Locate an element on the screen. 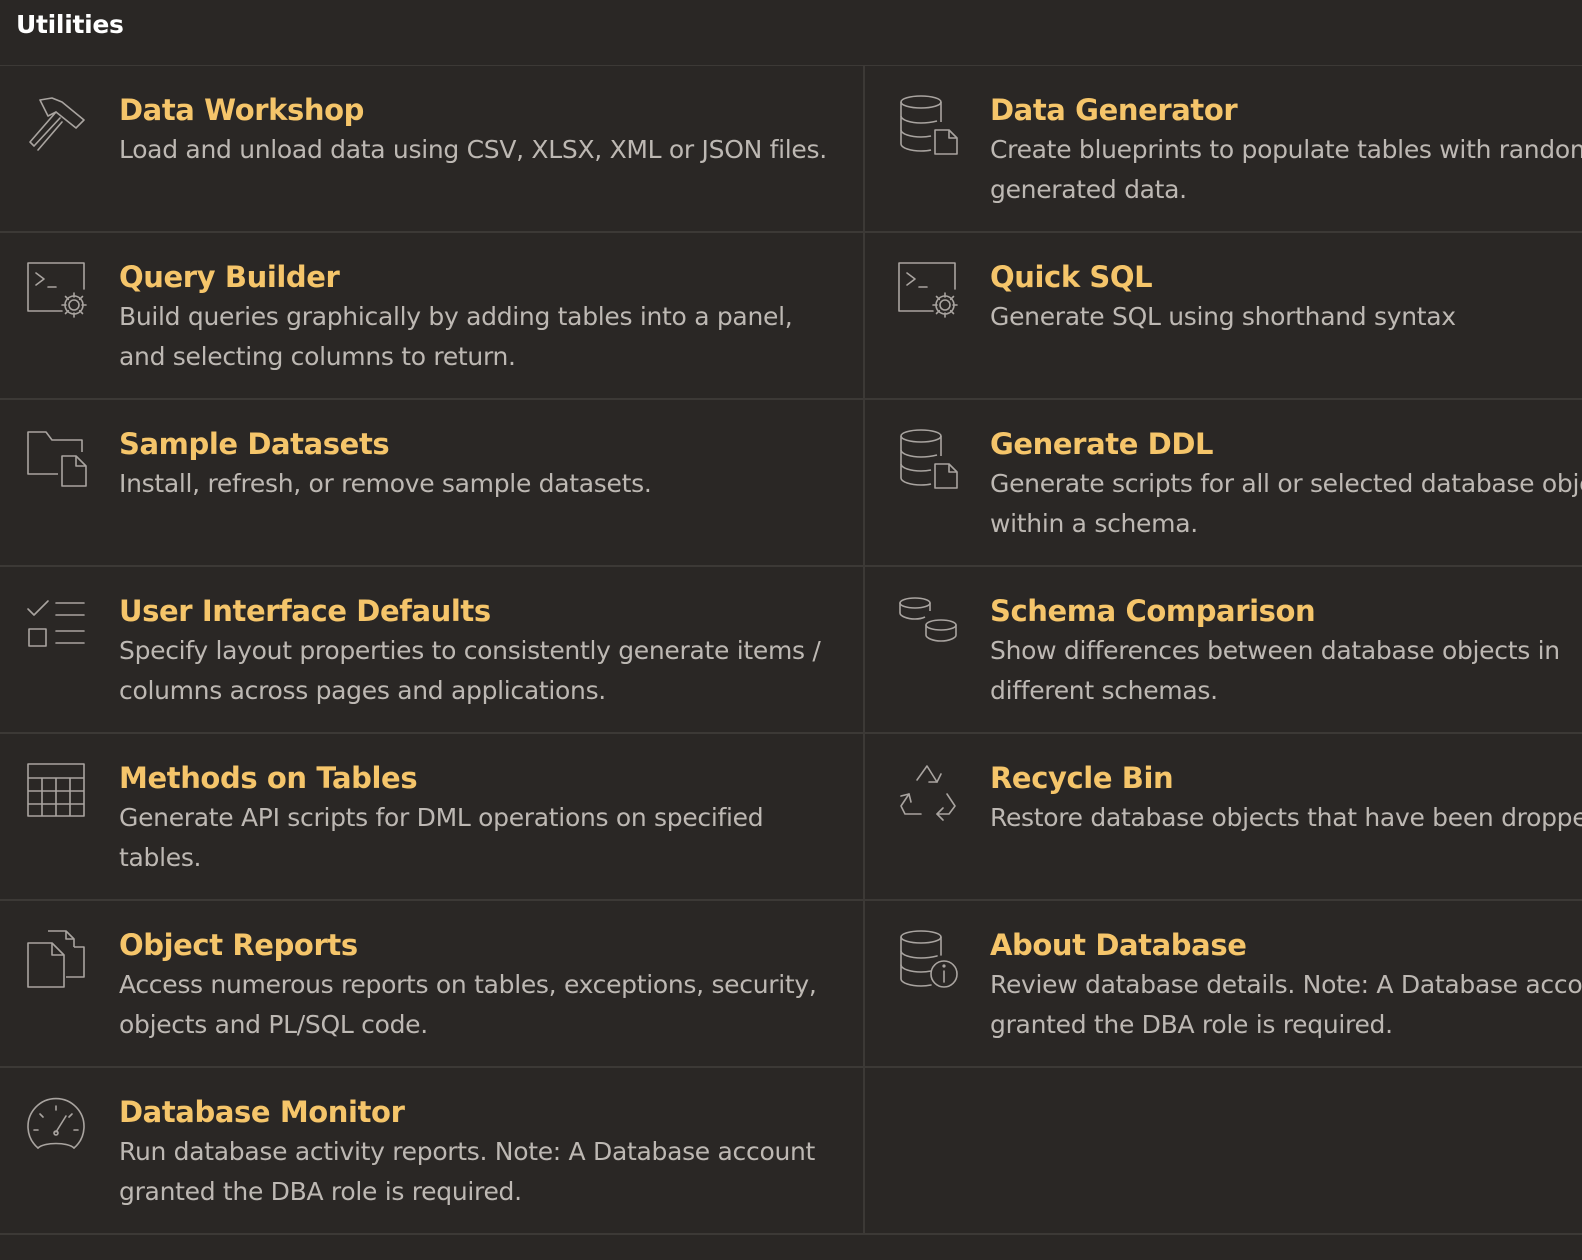  page-title: Utilities is located at coordinates (70, 24).